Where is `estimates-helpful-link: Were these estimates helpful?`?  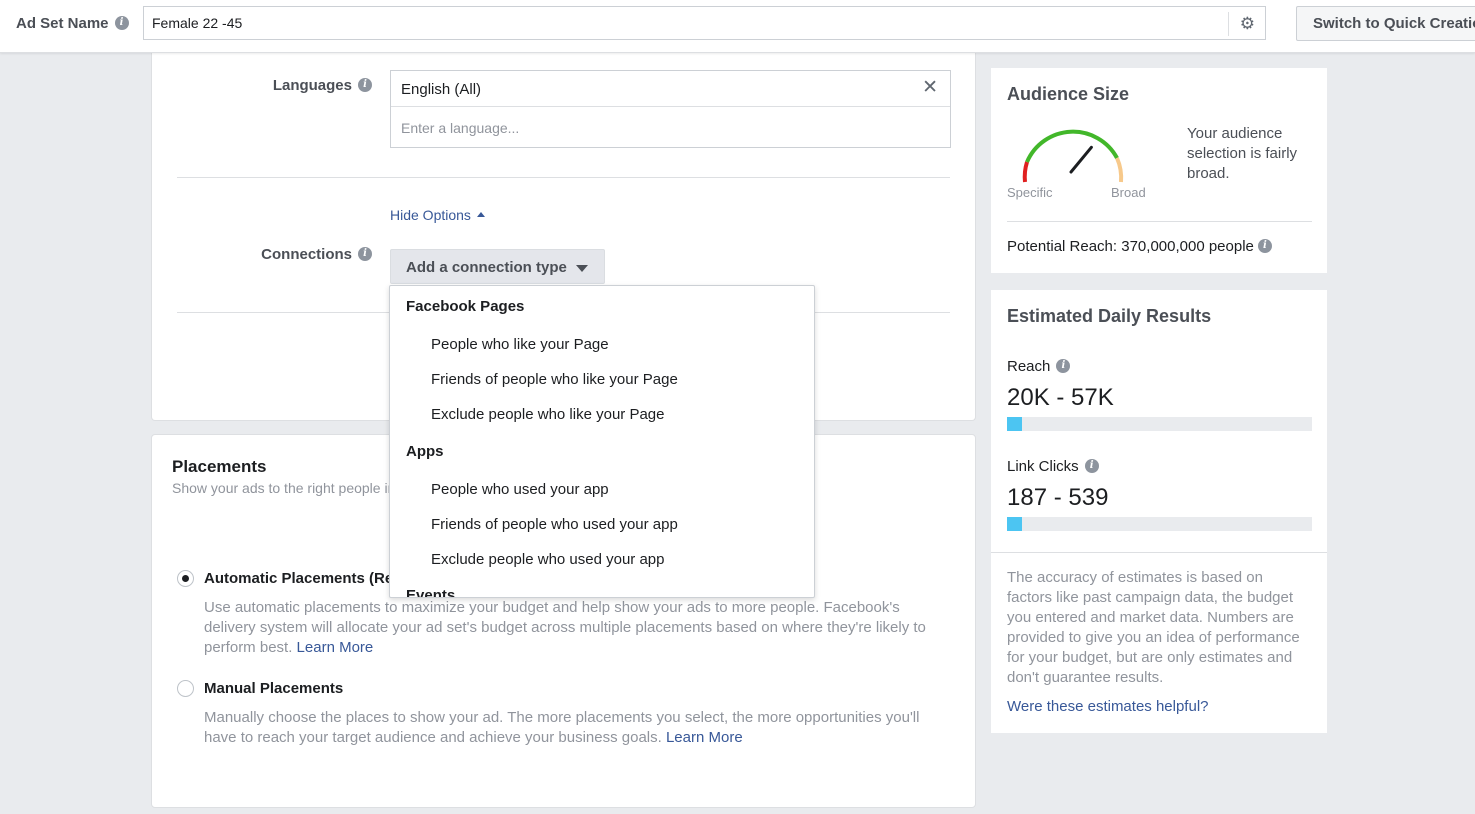 estimates-helpful-link: Were these estimates helpful? is located at coordinates (1108, 706).